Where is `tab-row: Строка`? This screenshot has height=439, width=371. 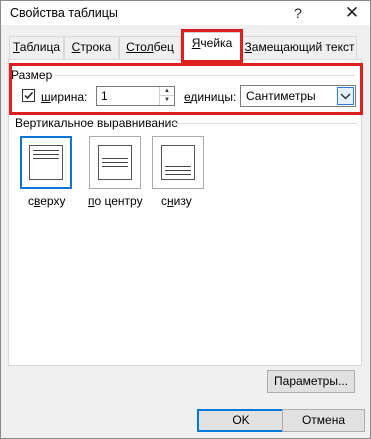
tab-row: Строка is located at coordinates (91, 47).